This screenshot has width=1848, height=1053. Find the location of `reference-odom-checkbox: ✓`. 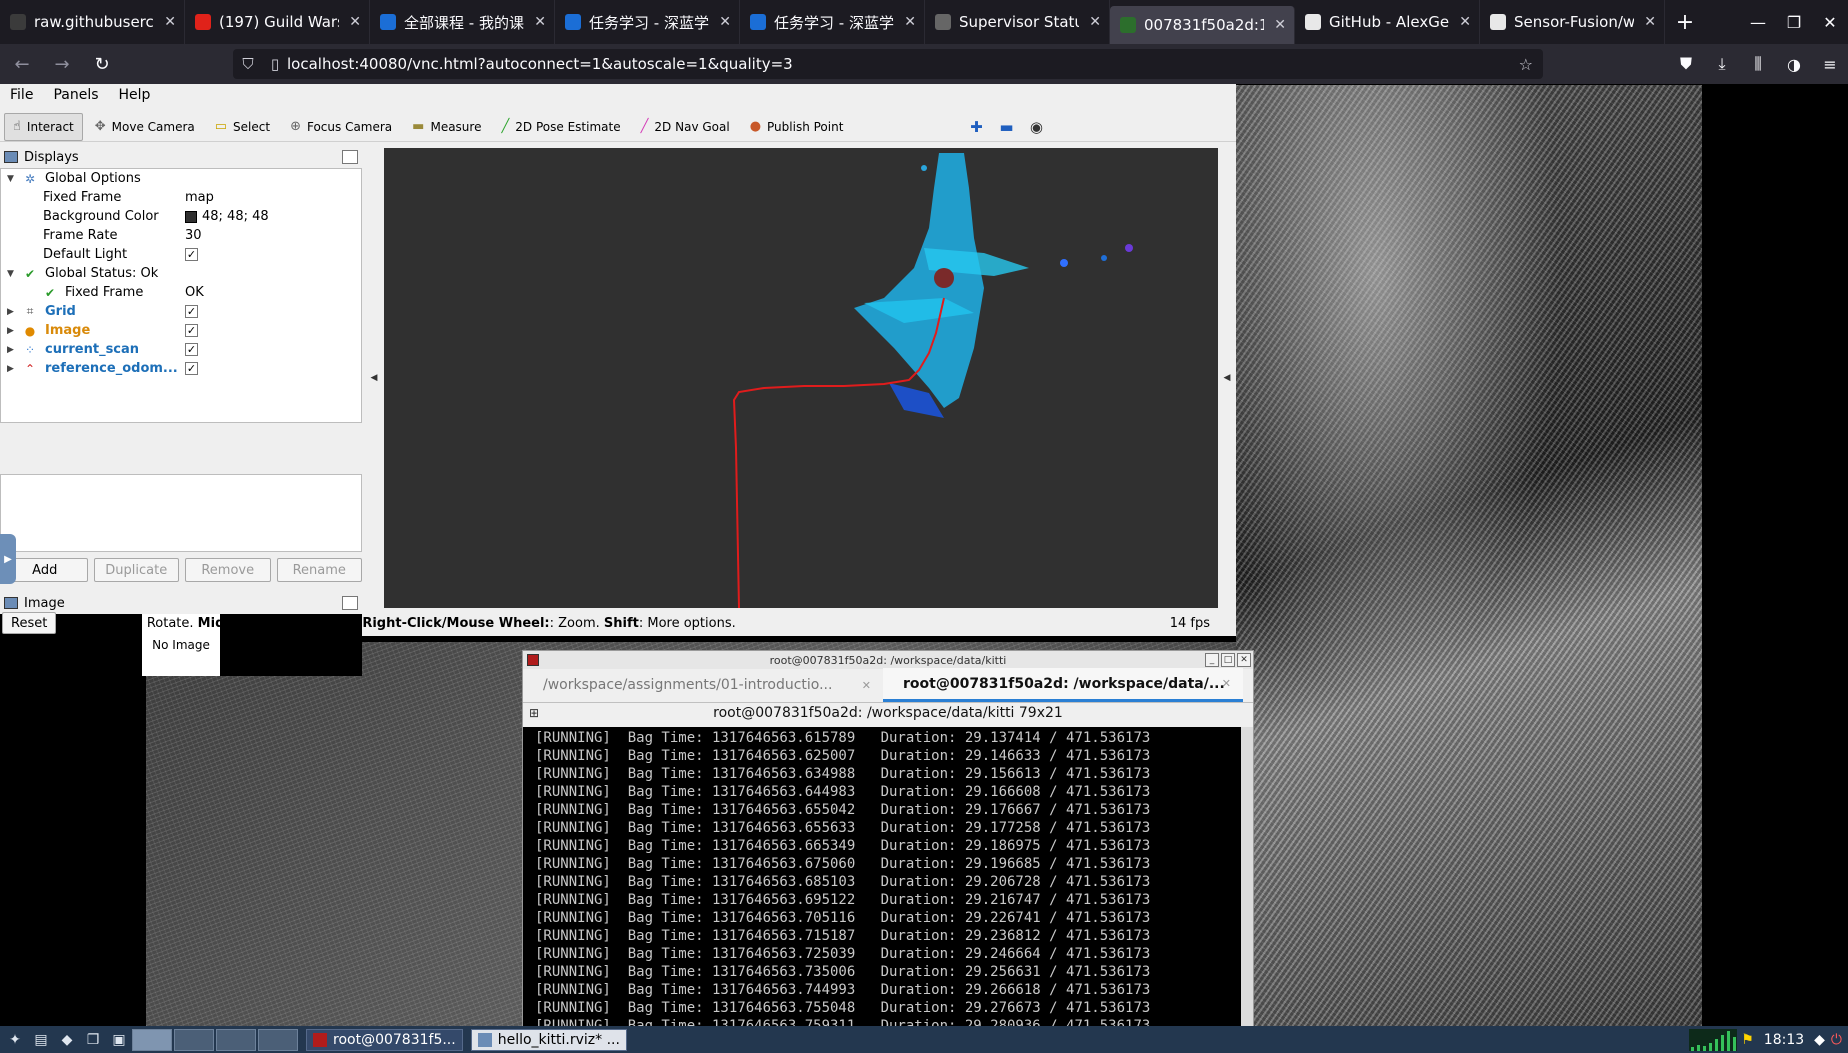

reference-odom-checkbox: ✓ is located at coordinates (191, 368).